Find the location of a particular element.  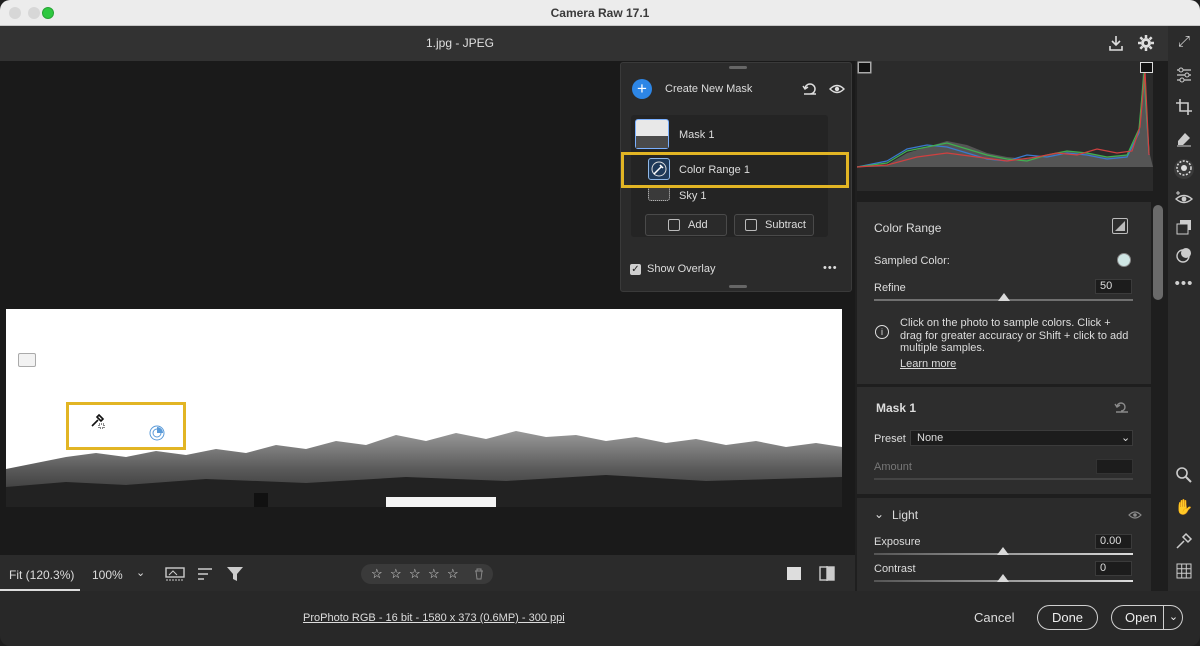

save-icon is located at coordinates (1116, 43).